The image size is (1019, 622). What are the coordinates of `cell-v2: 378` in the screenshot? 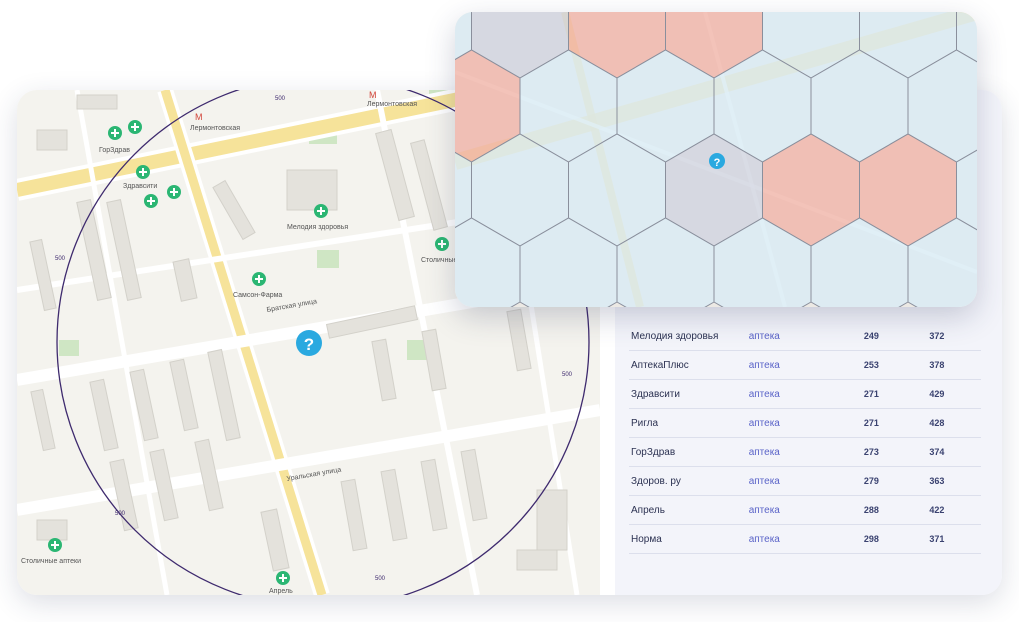 It's located at (955, 365).